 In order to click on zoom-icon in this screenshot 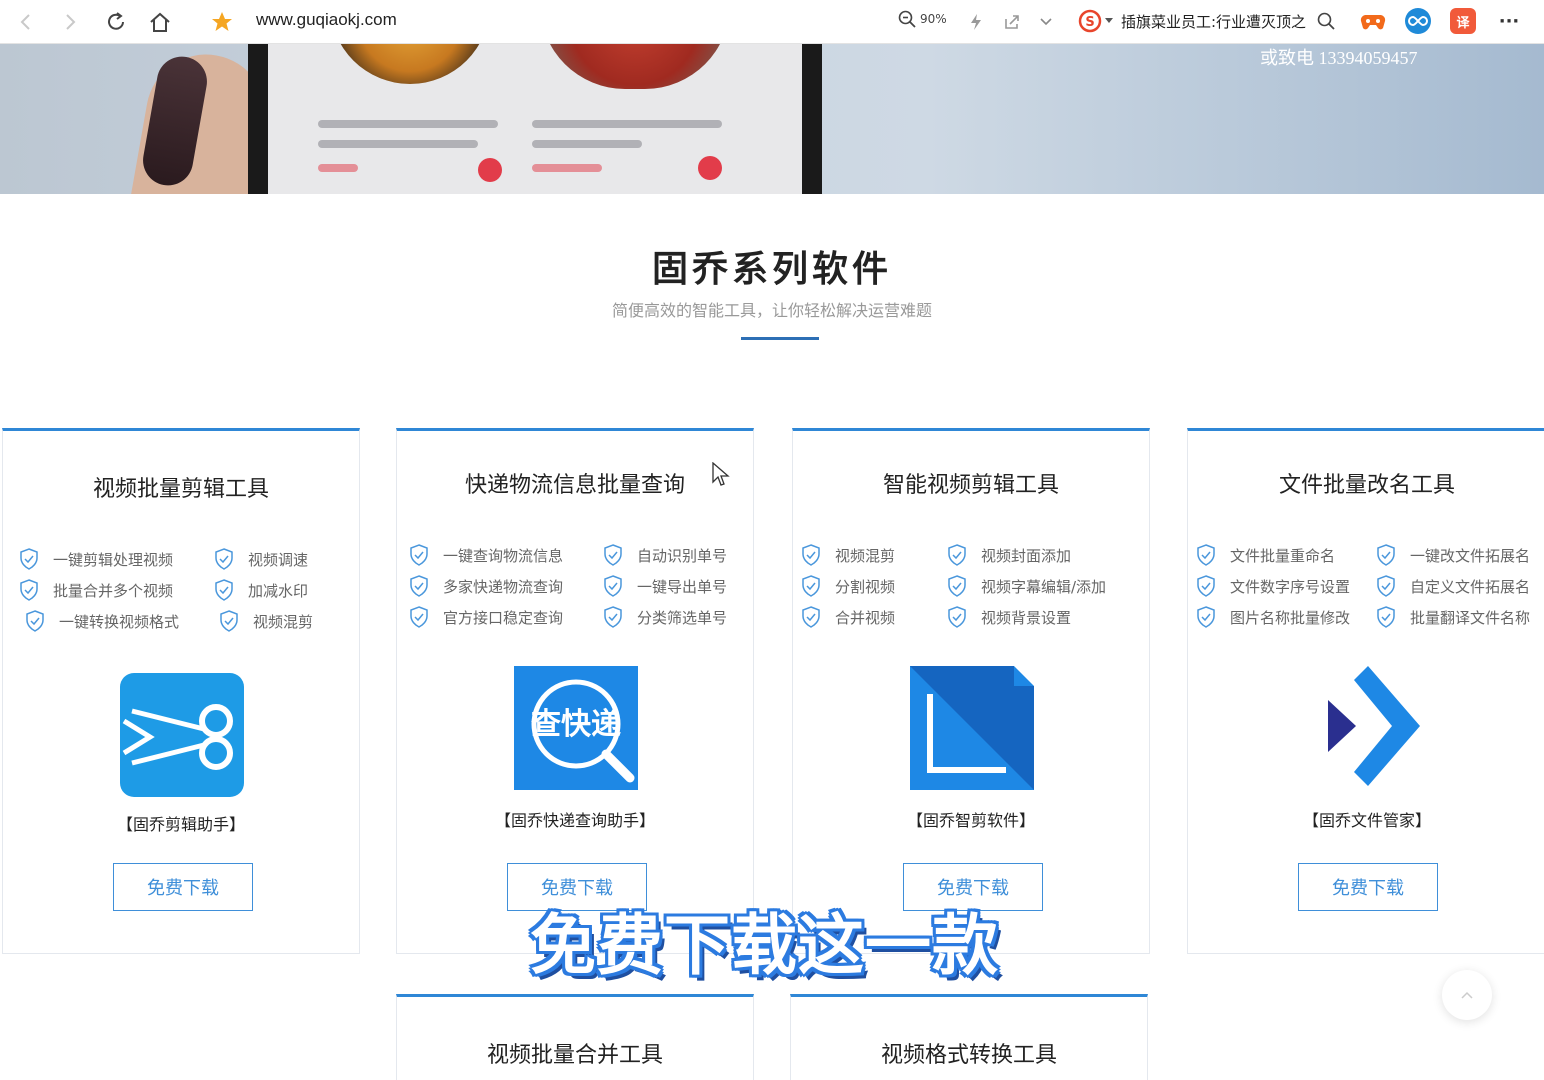, I will do `click(907, 19)`.